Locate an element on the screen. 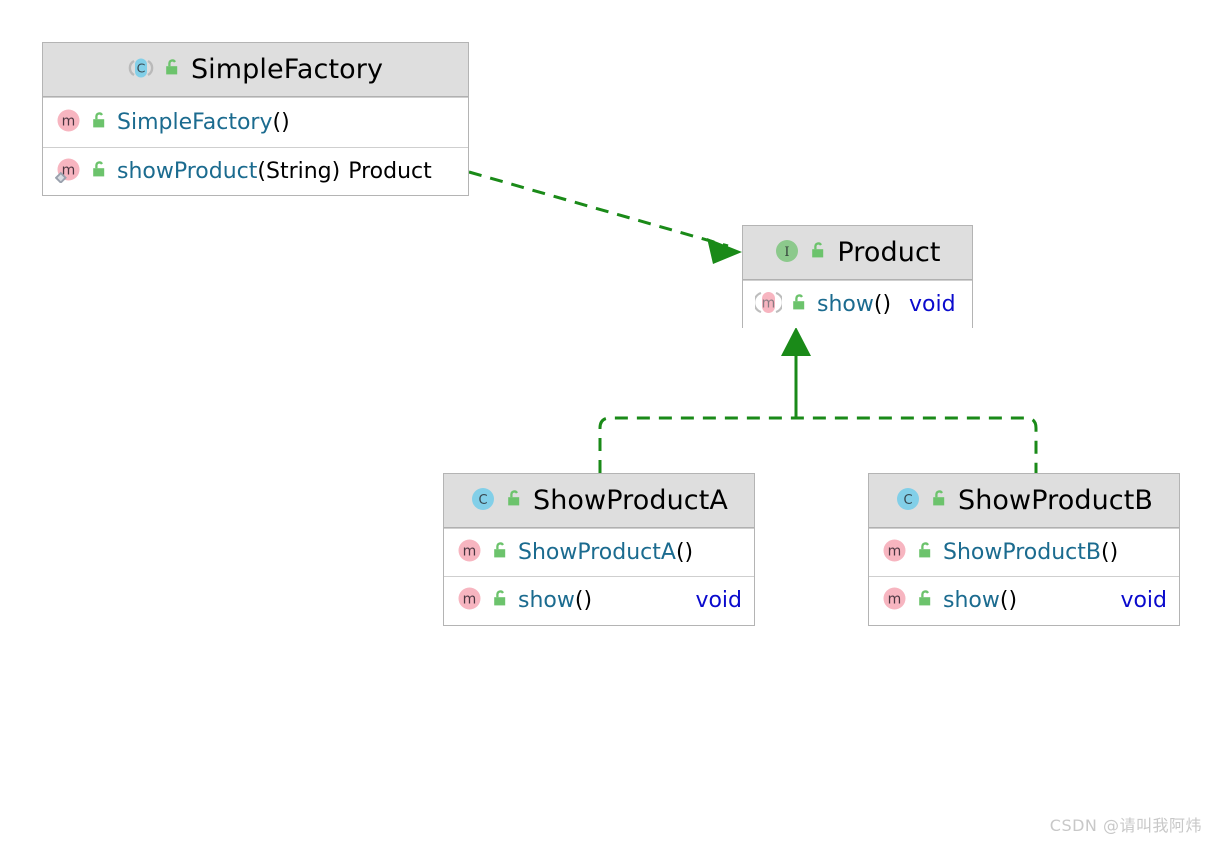 The image size is (1220, 848). member-signature: ShowProductB() is located at coordinates (1030, 552).